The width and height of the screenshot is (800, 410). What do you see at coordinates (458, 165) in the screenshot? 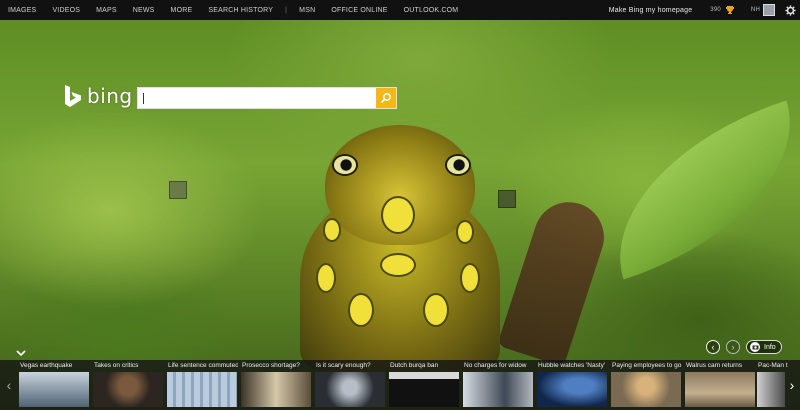
I see `turtle-eye-right` at bounding box center [458, 165].